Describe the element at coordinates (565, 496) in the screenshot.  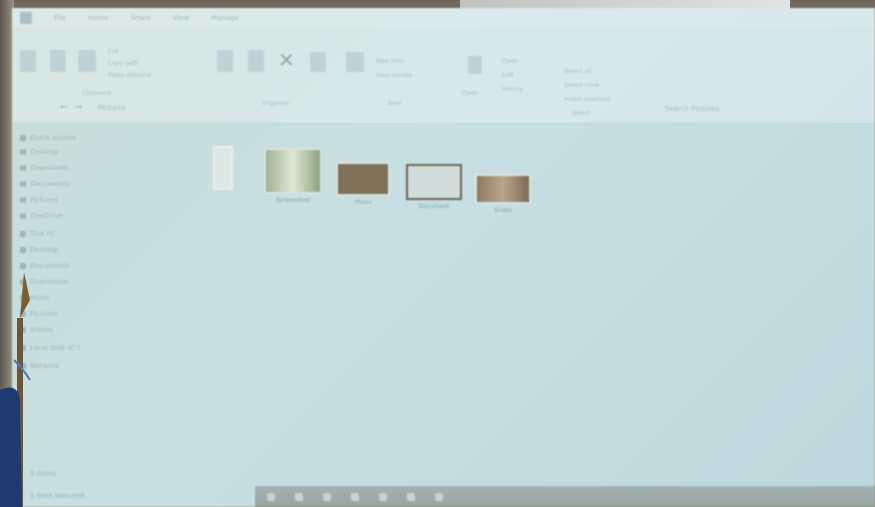
I see `taskbar` at that location.